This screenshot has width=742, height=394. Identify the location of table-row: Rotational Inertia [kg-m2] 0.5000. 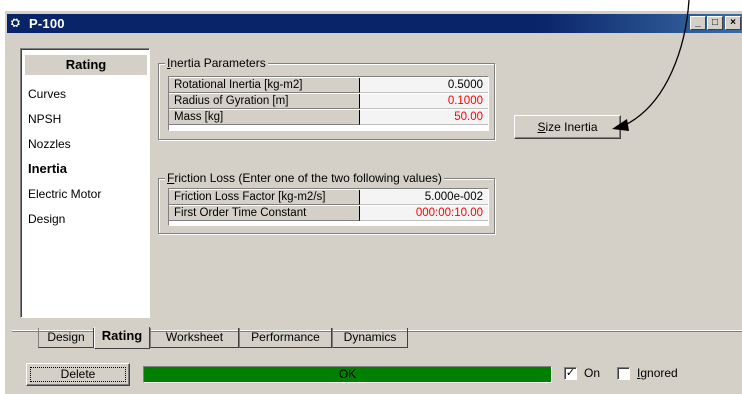
(328, 85).